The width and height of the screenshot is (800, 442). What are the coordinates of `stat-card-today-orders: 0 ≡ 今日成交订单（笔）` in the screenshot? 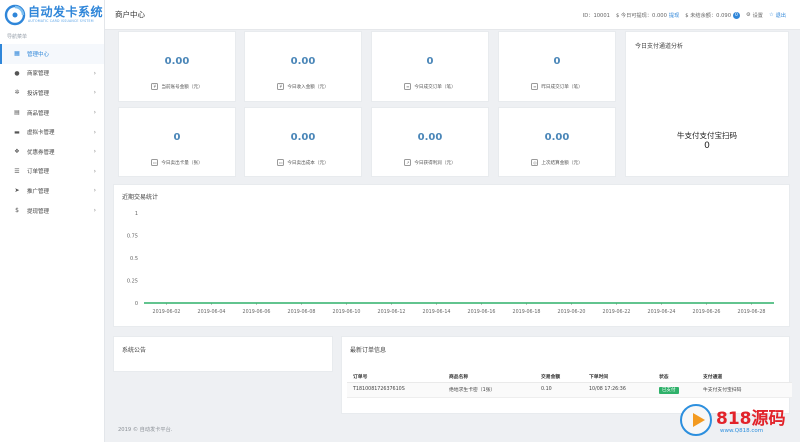 It's located at (430, 66).